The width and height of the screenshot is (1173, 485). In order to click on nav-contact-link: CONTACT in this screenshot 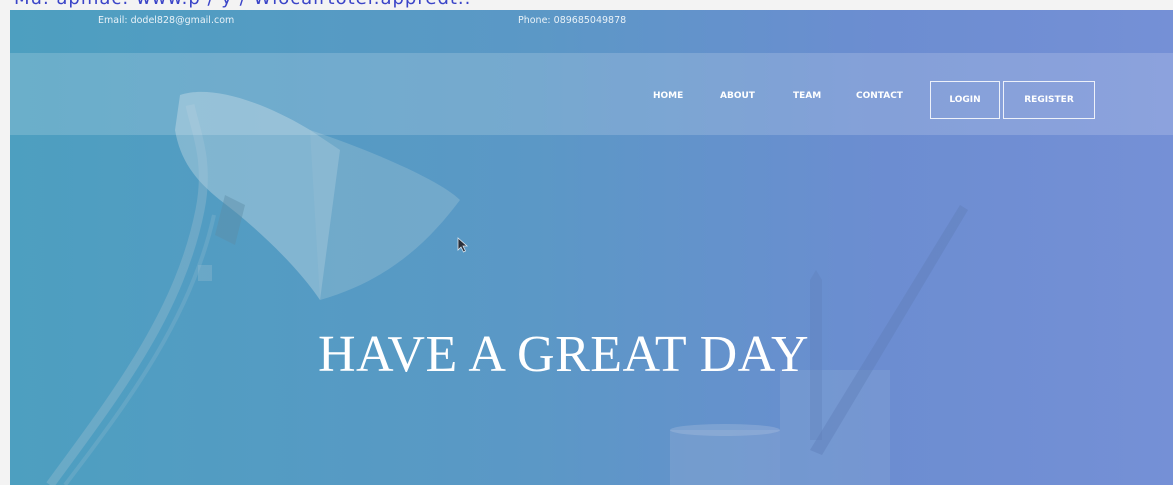, I will do `click(879, 96)`.